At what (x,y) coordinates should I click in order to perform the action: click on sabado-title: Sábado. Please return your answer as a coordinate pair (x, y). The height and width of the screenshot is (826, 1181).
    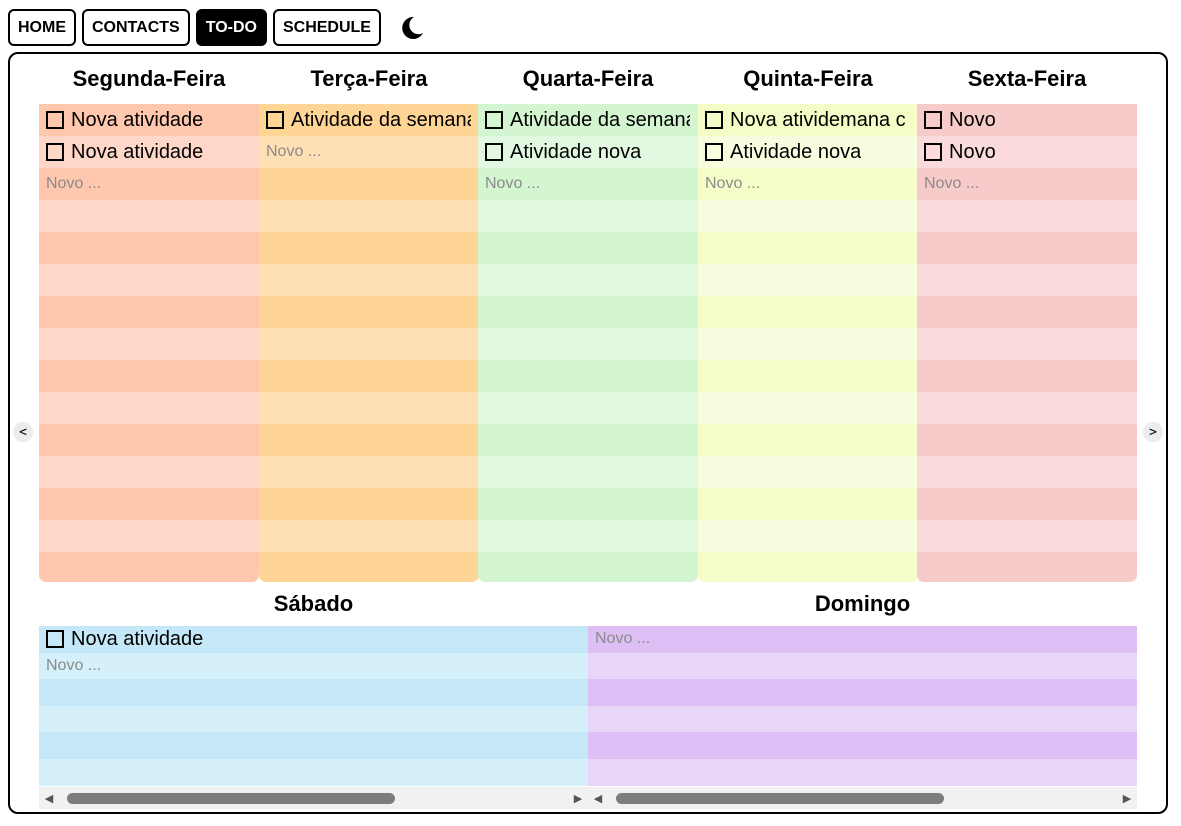
    Looking at the image, I should click on (313, 603).